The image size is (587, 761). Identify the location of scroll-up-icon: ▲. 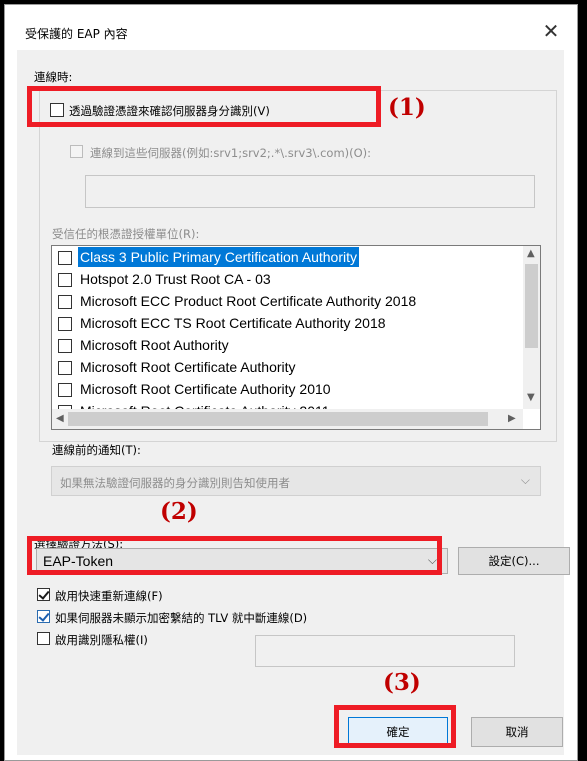
(531, 253).